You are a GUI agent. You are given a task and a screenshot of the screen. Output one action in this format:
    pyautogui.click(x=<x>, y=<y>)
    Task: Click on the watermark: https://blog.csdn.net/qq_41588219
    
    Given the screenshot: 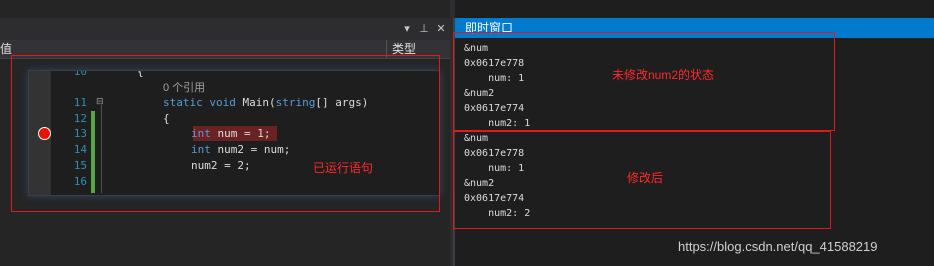 What is the action you would take?
    pyautogui.click(x=778, y=246)
    